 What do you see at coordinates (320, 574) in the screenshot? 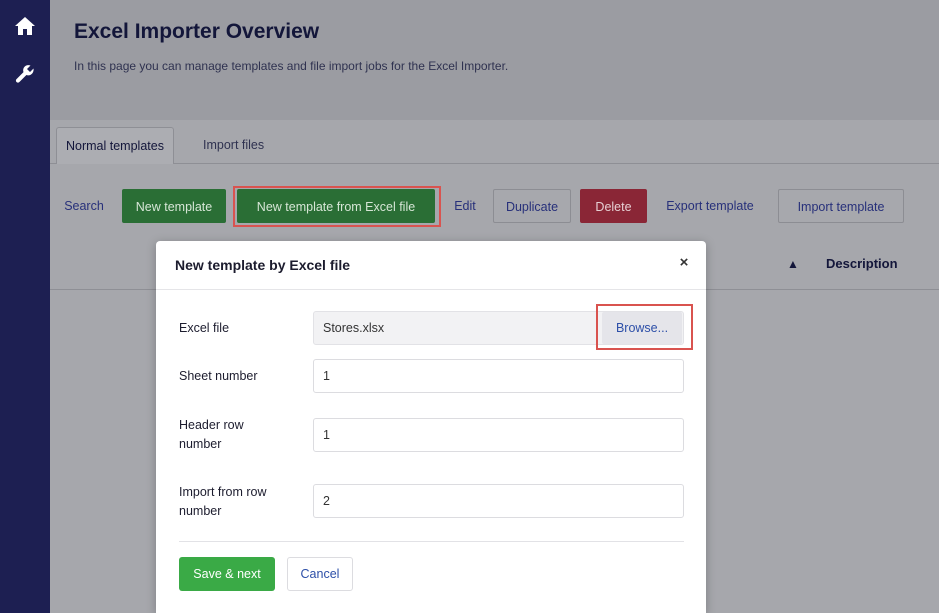
I see `cancel-button: Cancel` at bounding box center [320, 574].